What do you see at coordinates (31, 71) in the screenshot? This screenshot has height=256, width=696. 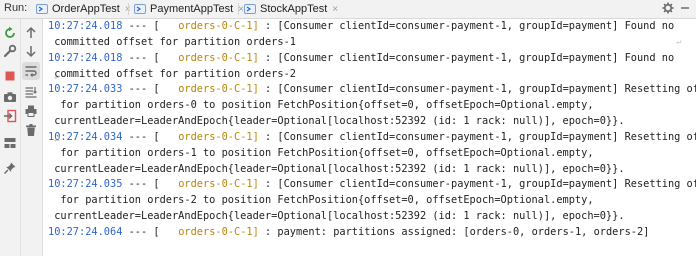 I see `soft-wrap-icon` at bounding box center [31, 71].